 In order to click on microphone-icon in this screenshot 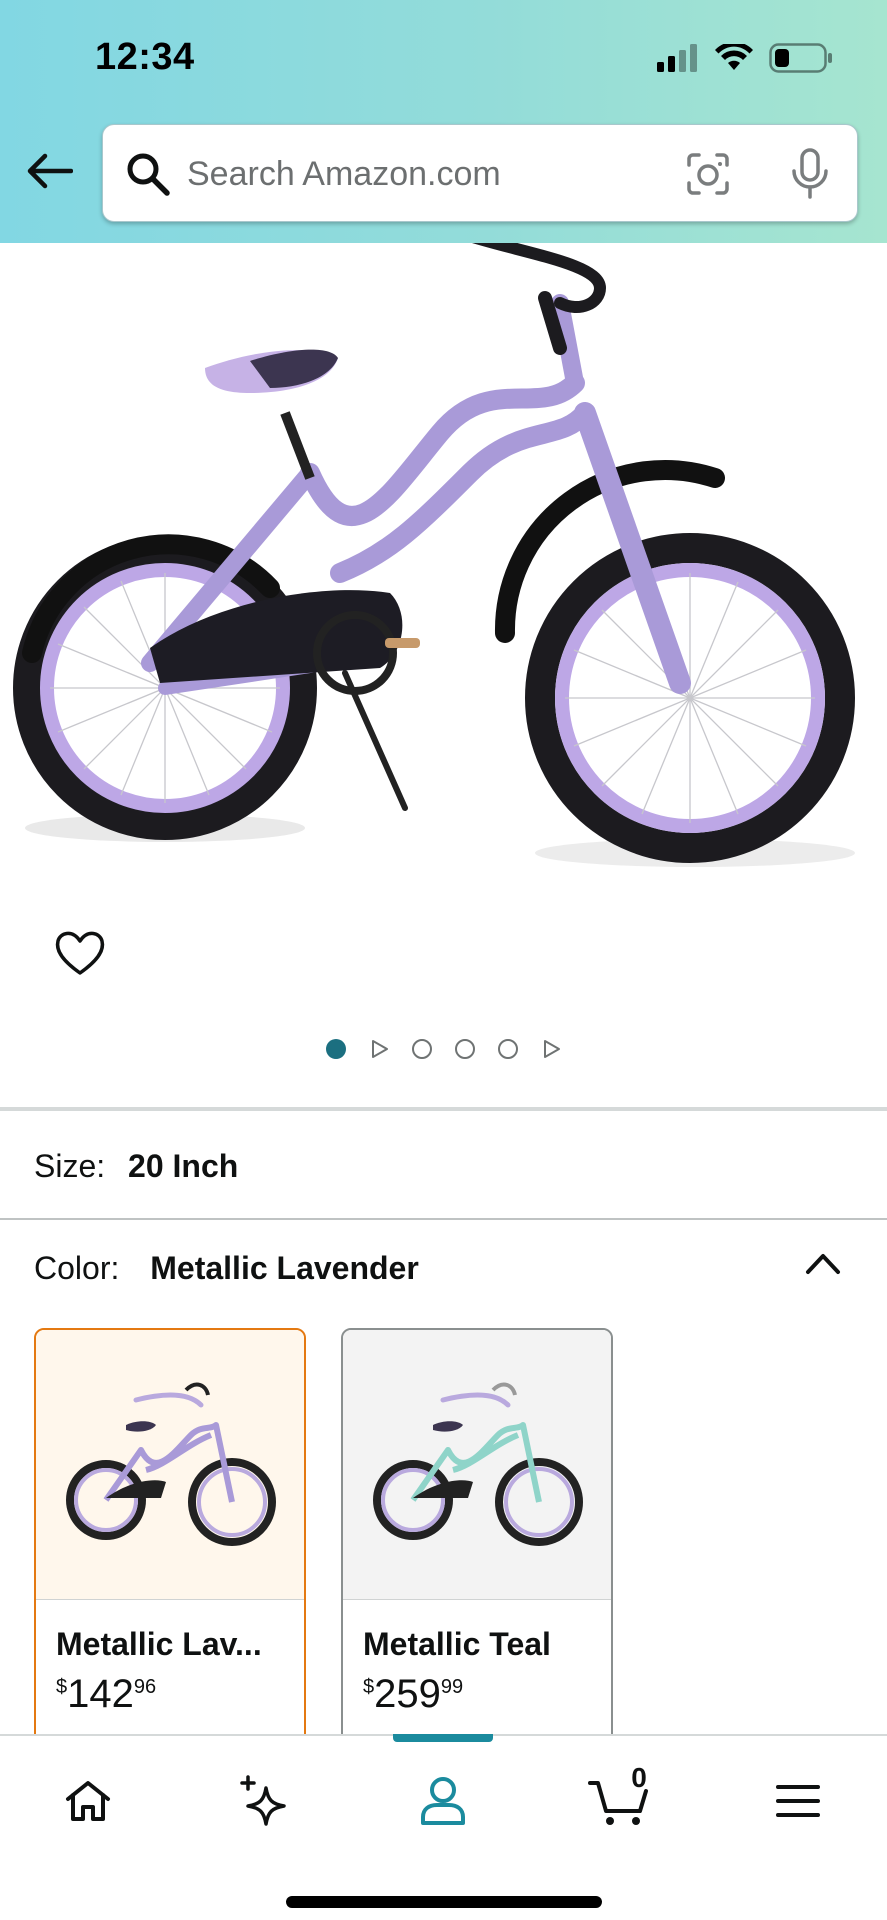, I will do `click(810, 174)`.